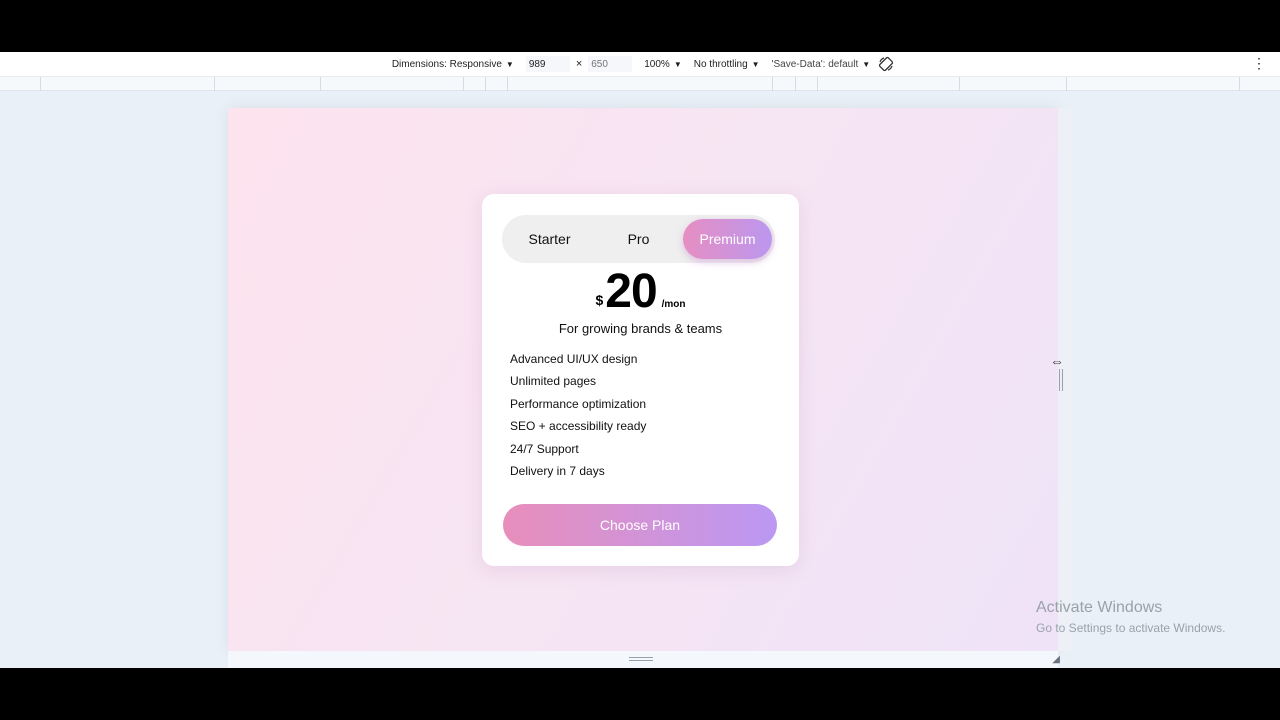  I want to click on watermark-subtitle: Go to Settings to activate Windows., so click(1131, 628).